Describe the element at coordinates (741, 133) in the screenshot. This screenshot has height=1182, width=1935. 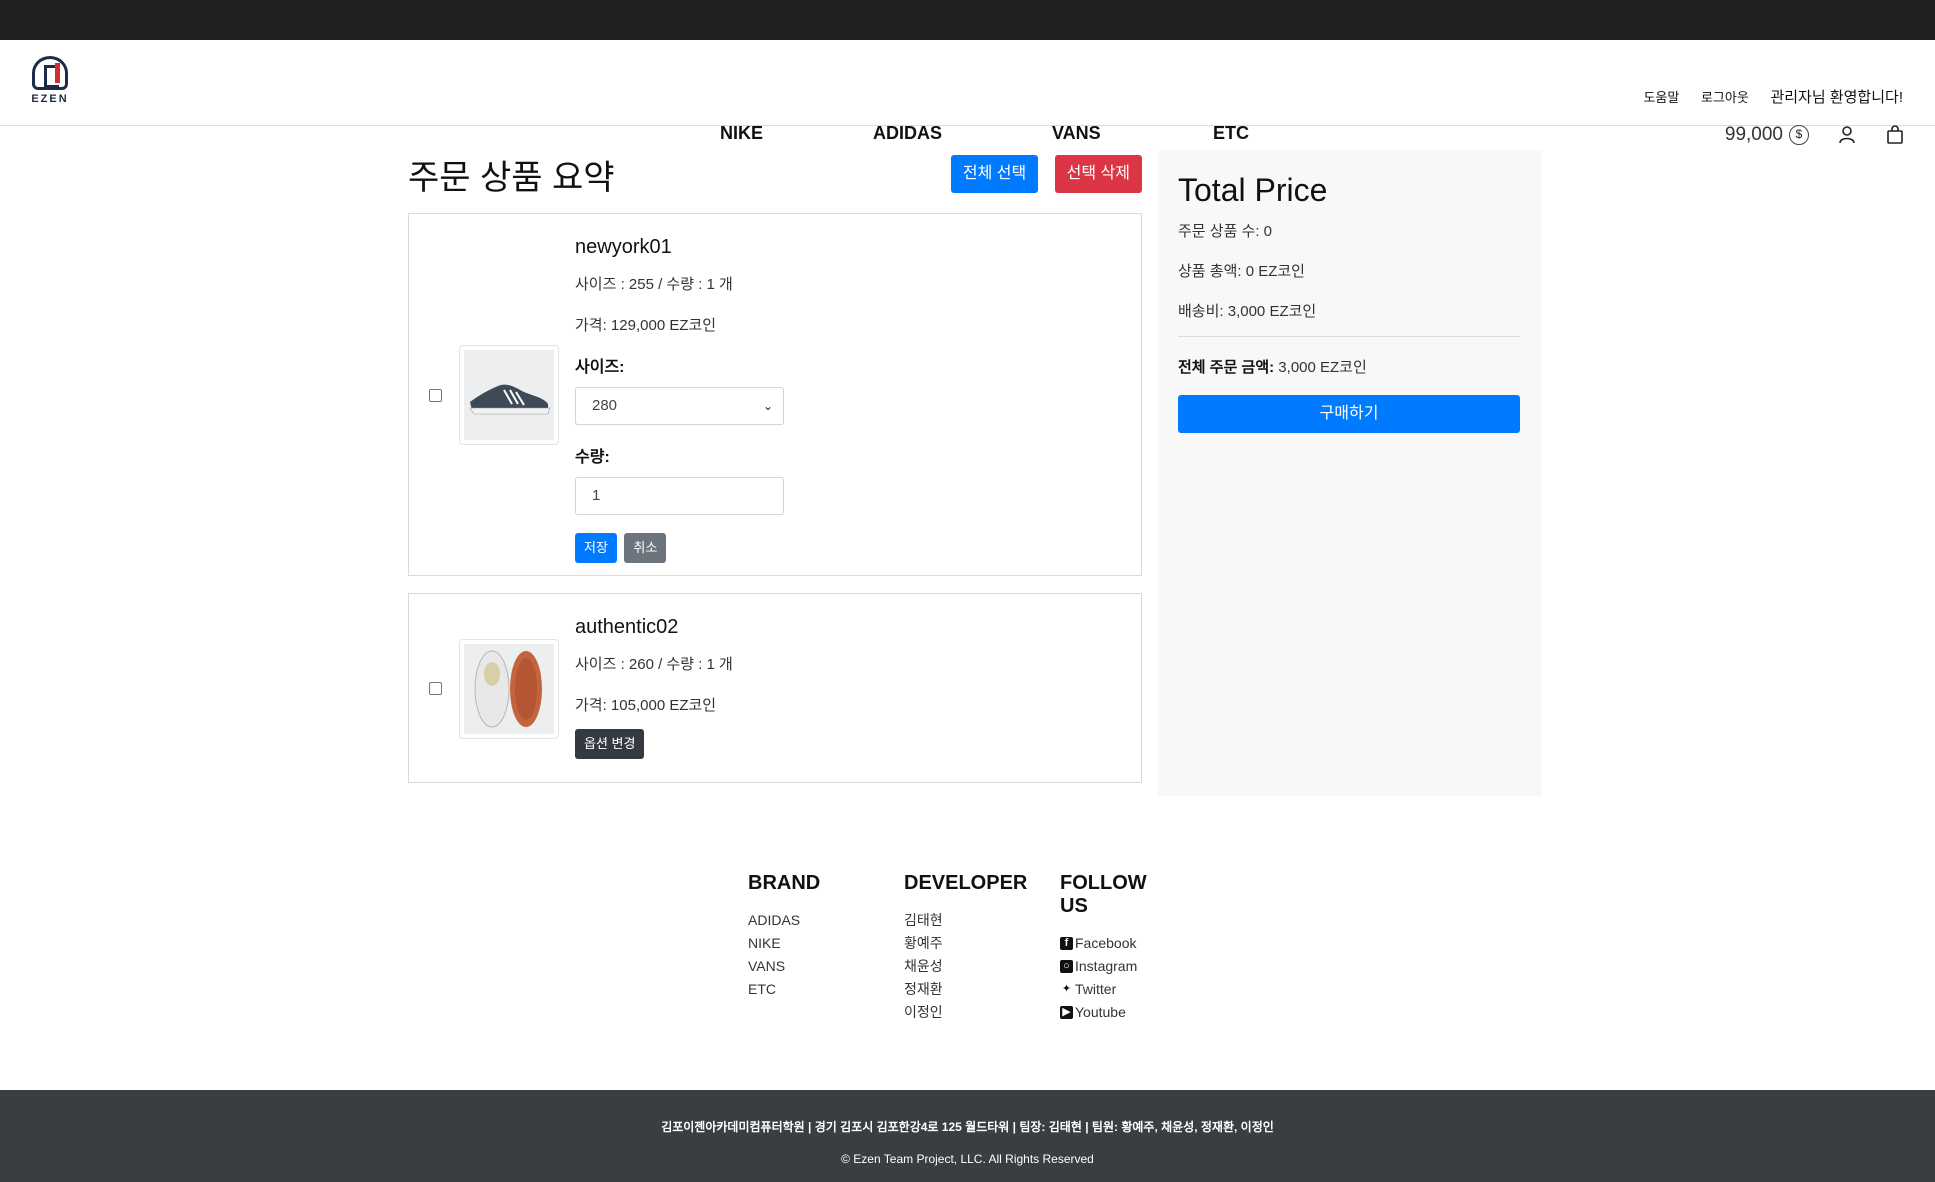
I see `nav-nike: NIKE` at that location.